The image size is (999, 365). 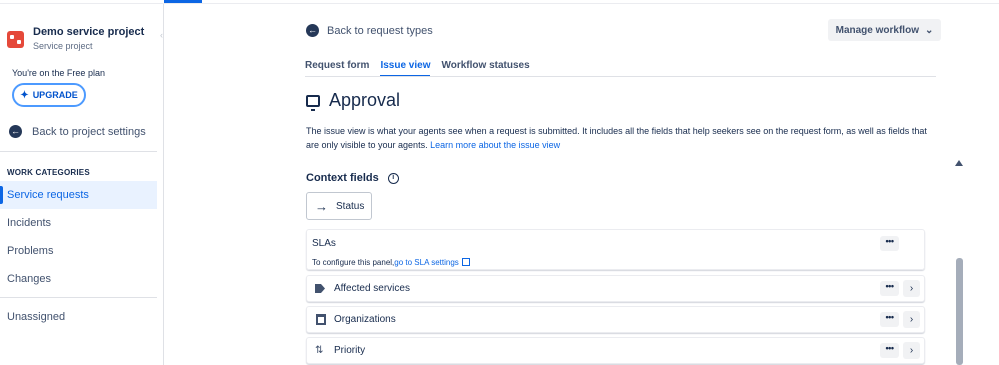 I want to click on field-label: Priority, so click(x=350, y=350).